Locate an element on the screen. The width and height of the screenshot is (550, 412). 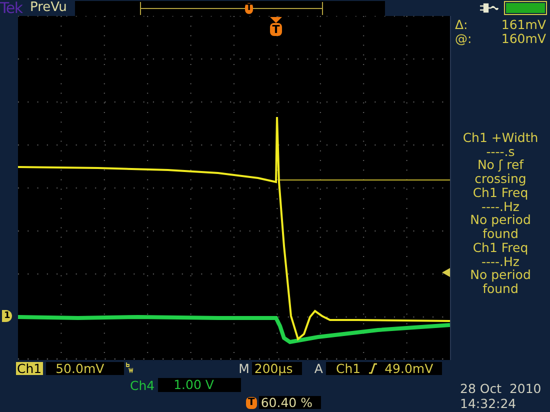
cursor-value: 160mV is located at coordinates (523, 39).